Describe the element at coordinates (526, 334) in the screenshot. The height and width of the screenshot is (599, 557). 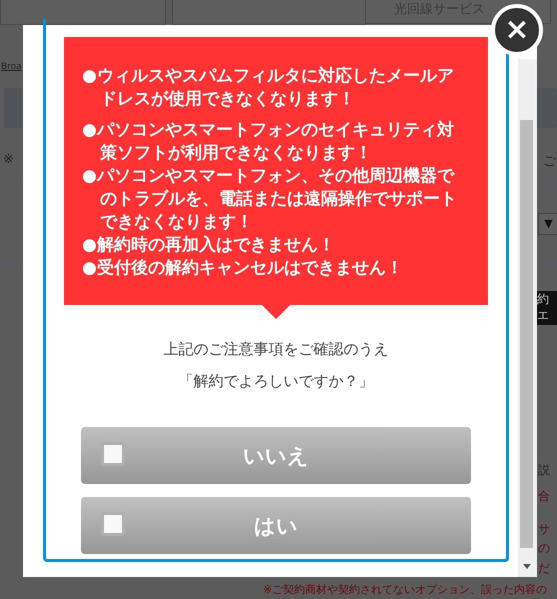
I see `scrollbar-thumb` at that location.